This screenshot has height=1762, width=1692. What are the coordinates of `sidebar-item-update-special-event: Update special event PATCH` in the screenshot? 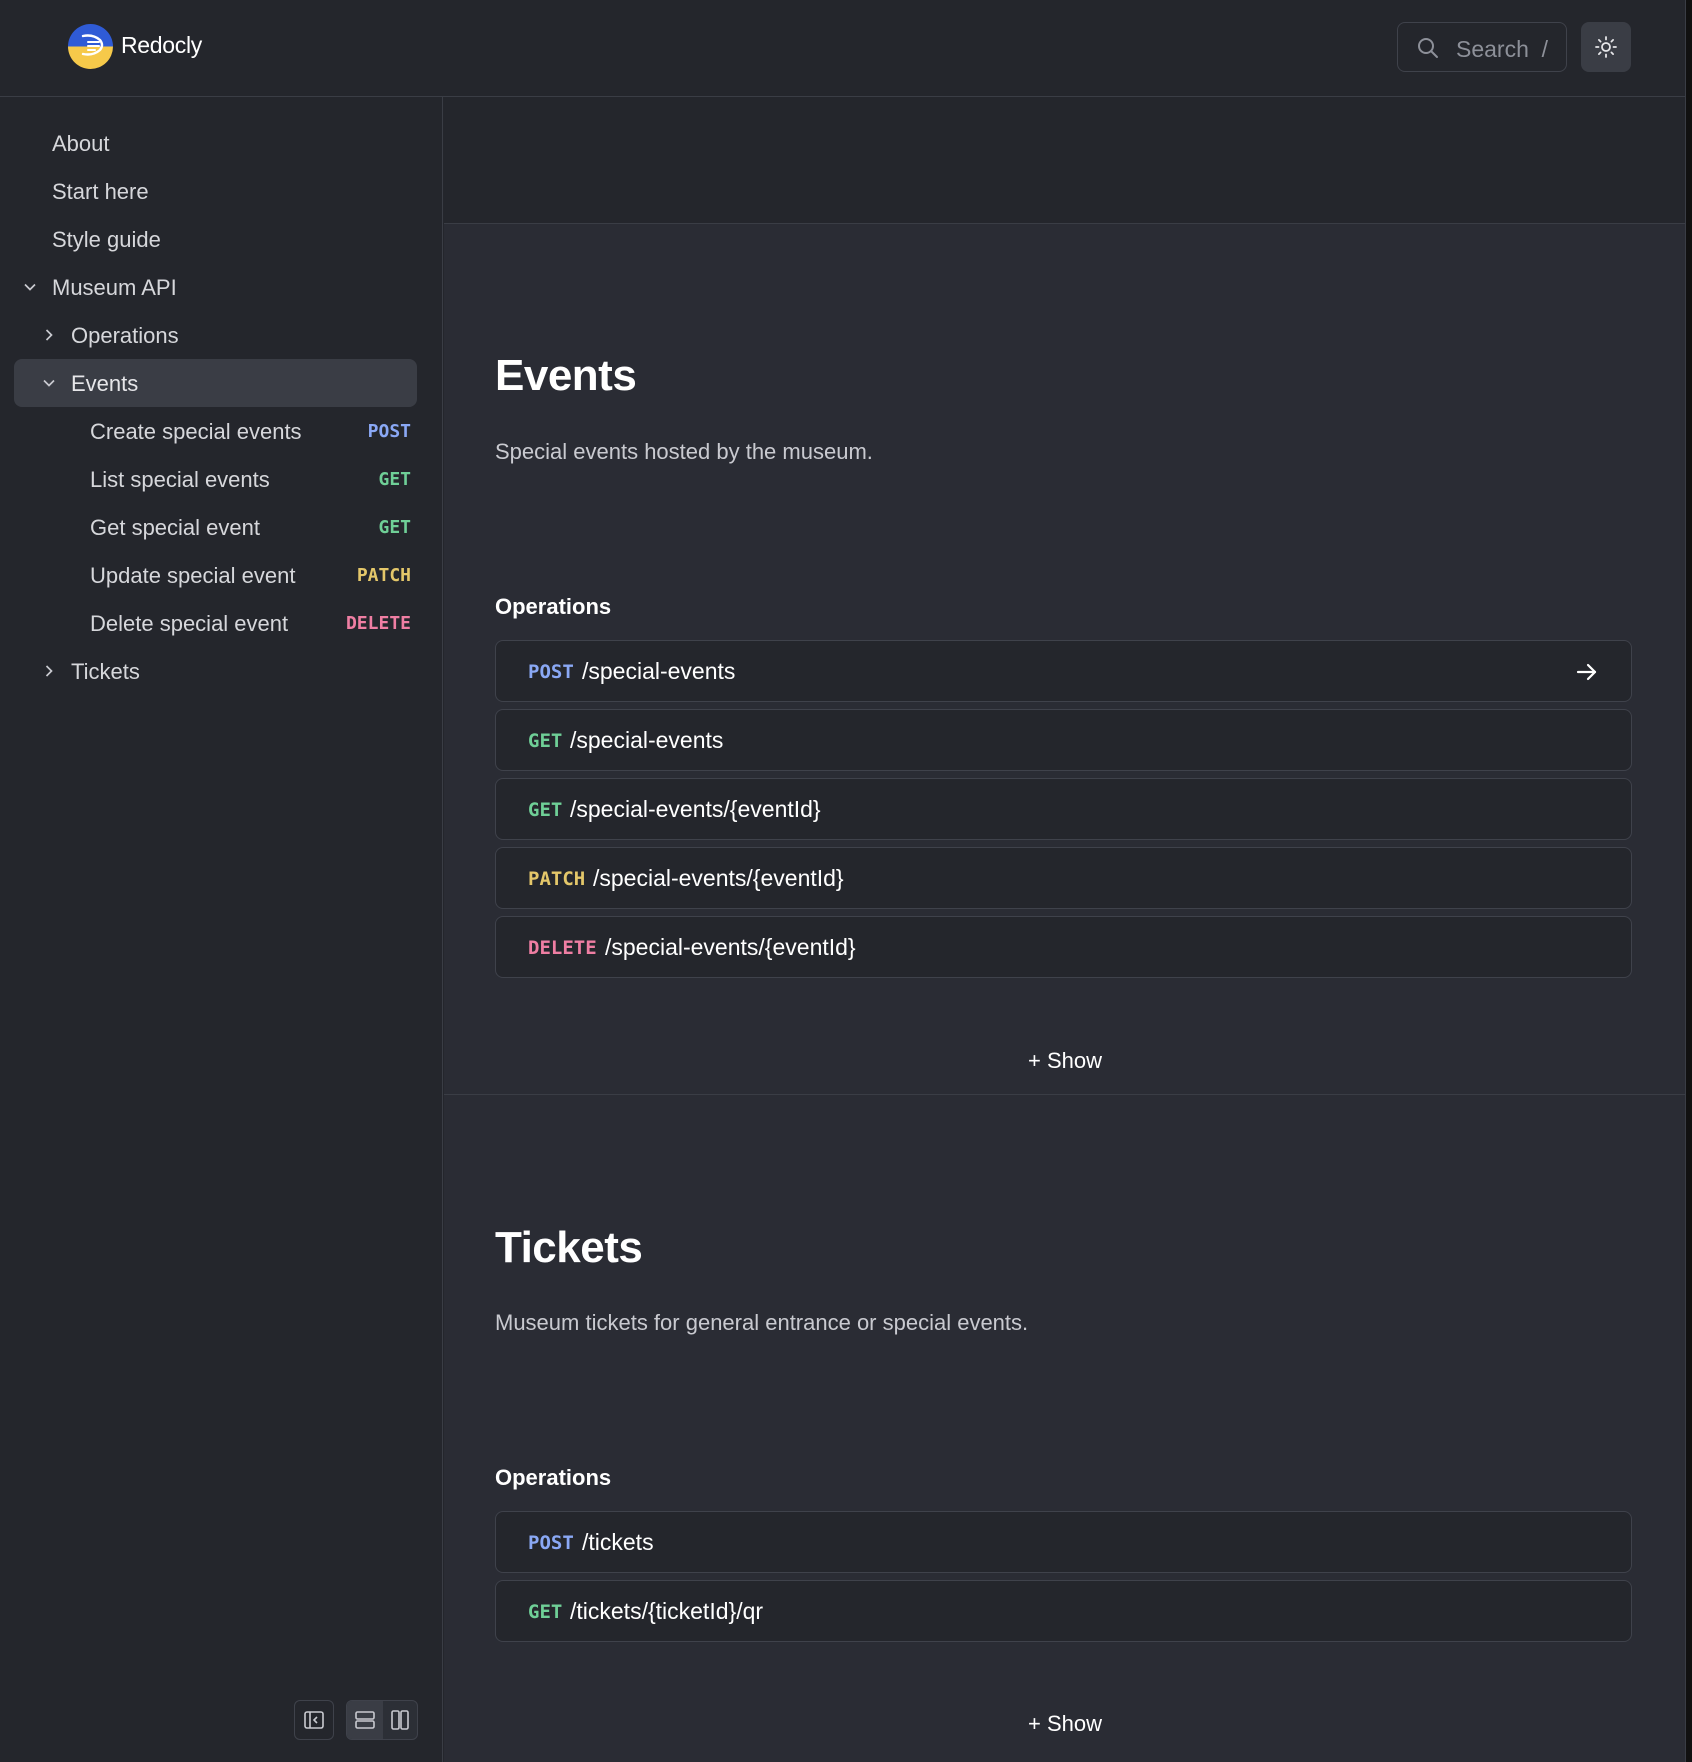 It's located at (215, 575).